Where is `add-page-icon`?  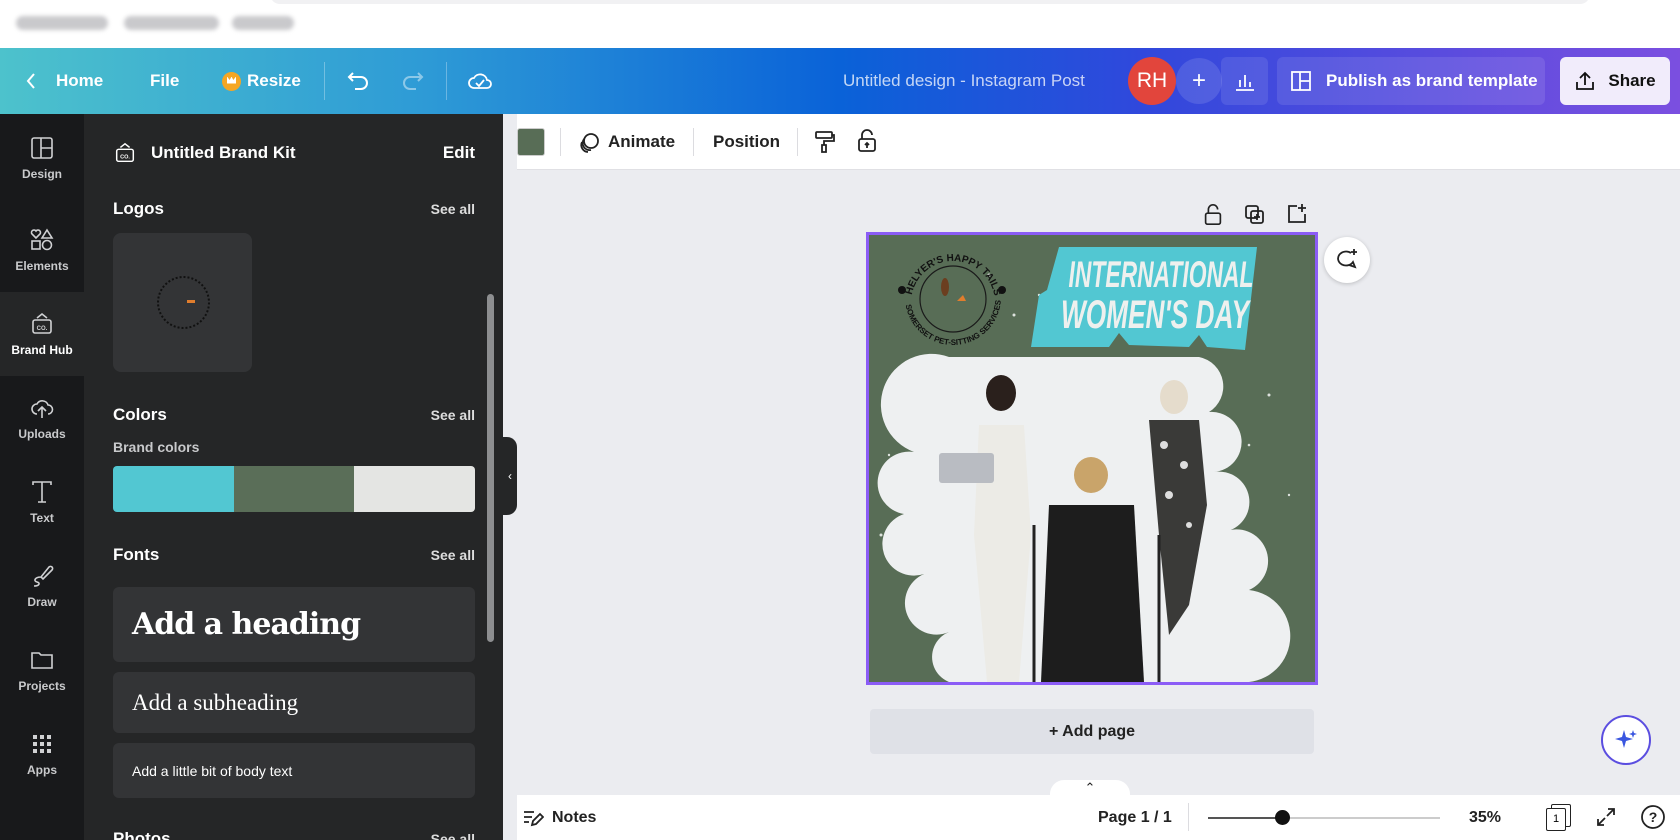 add-page-icon is located at coordinates (1297, 213).